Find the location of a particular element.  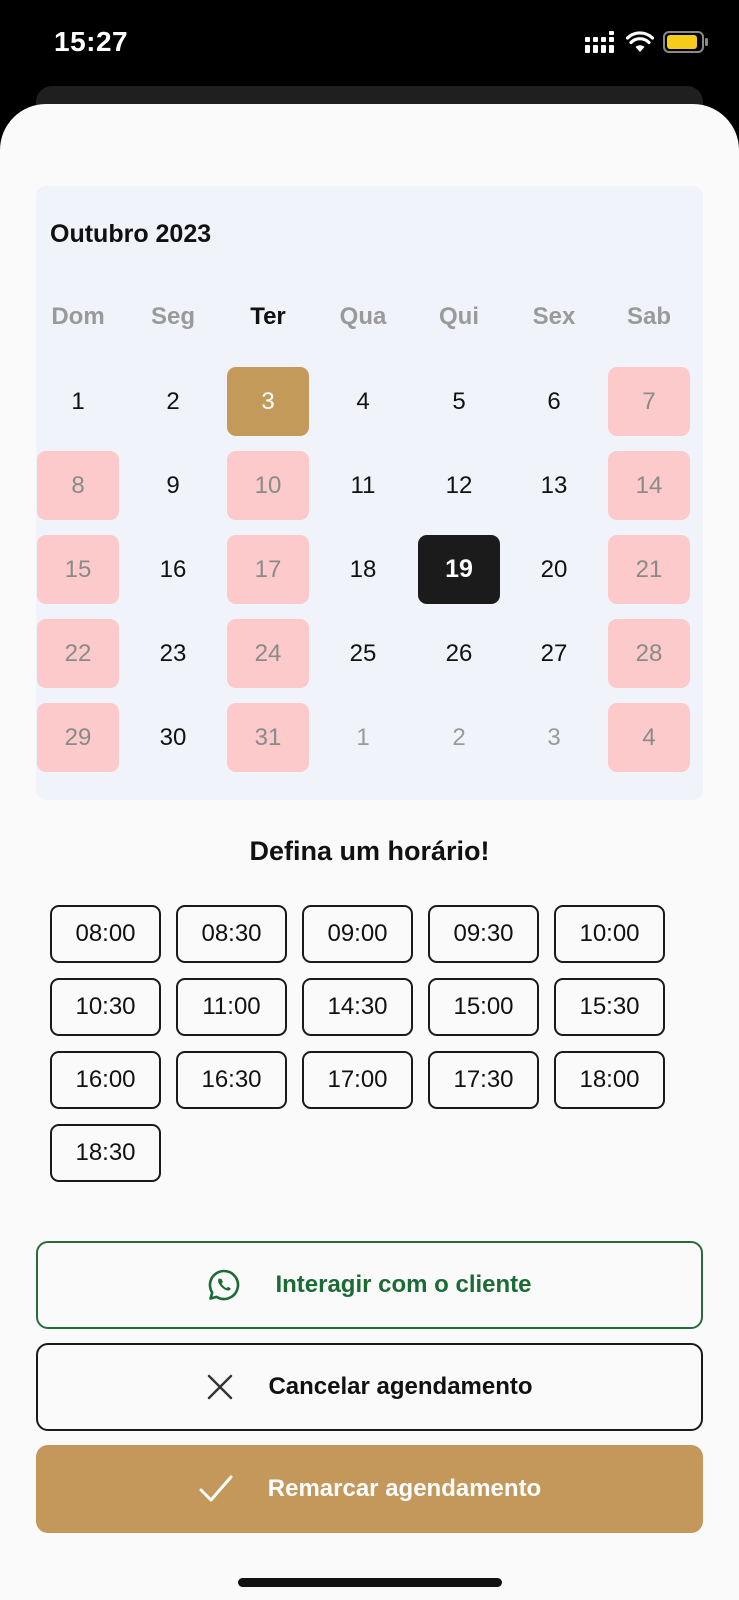

time-slot-button: 11:00 is located at coordinates (231, 1007).